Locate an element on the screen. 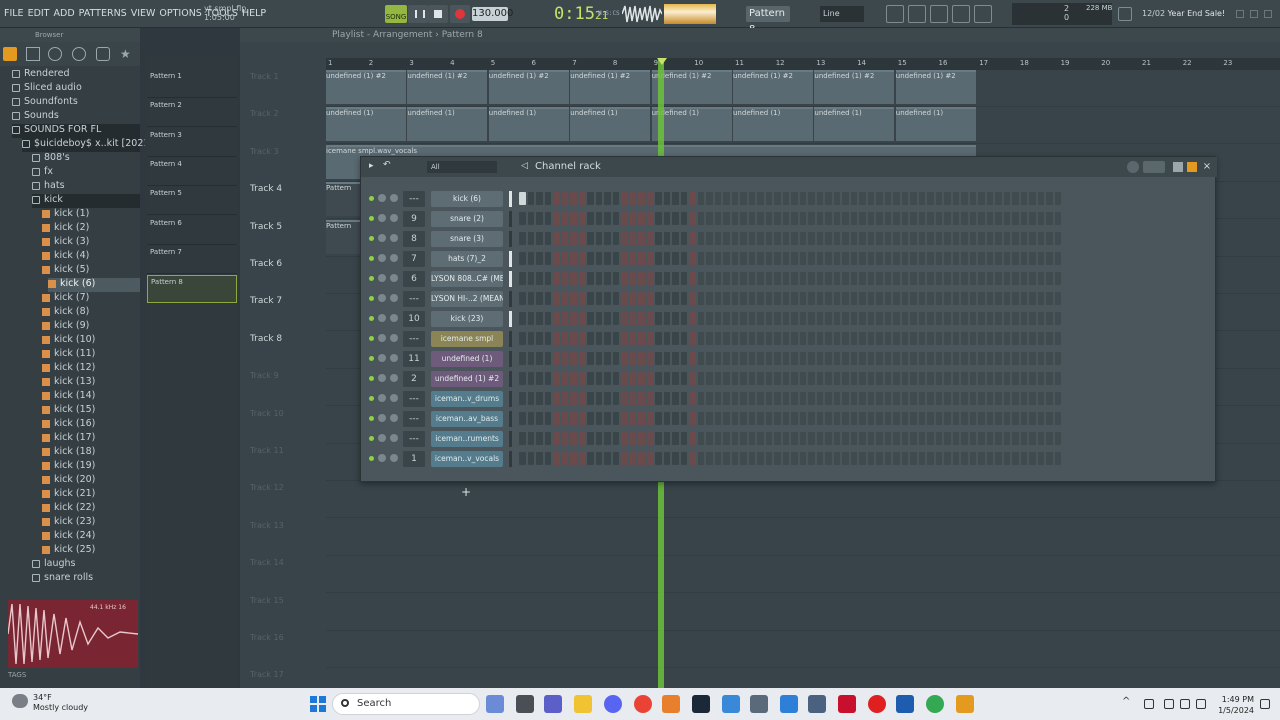 This screenshot has width=1280, height=720. app-red-icon is located at coordinates (847, 704).